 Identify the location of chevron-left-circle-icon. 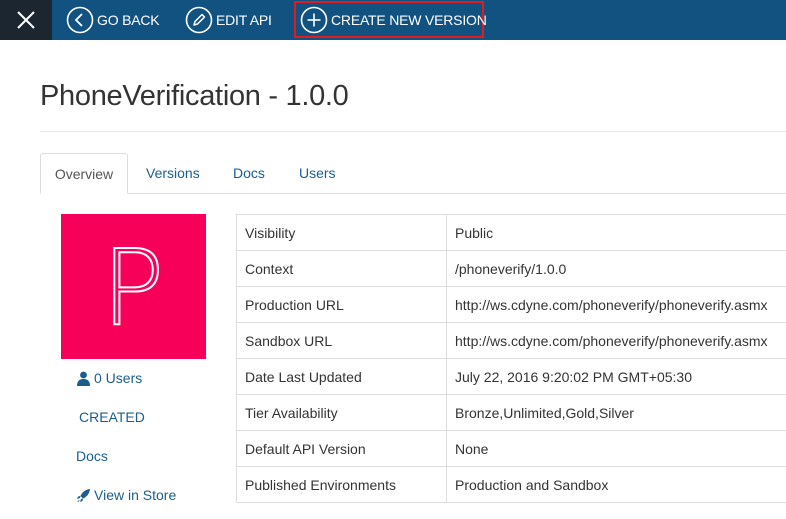
(80, 20).